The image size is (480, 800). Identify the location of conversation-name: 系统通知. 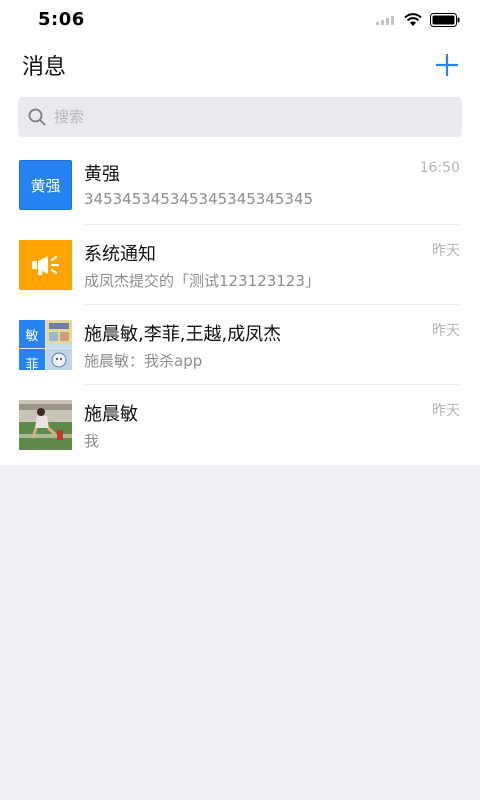
(120, 254).